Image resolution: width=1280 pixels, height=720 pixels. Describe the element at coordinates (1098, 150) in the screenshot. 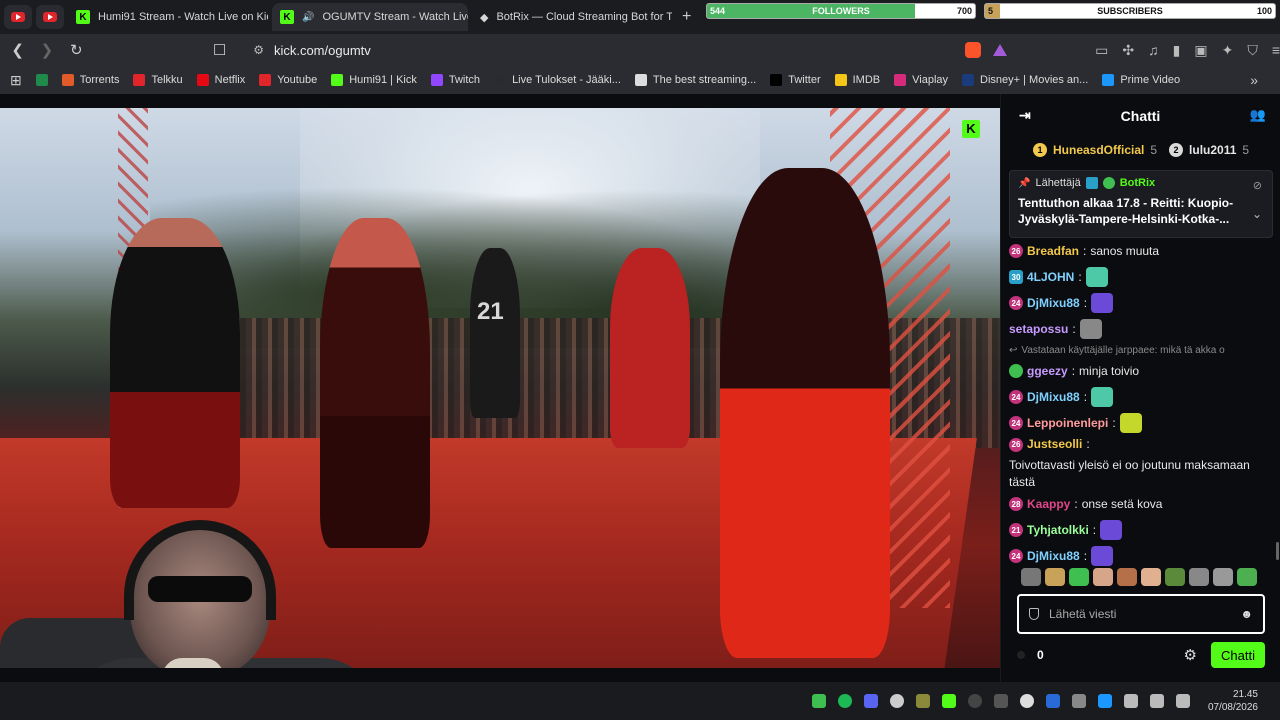

I see `leader-name: HuneasdOfficial` at that location.